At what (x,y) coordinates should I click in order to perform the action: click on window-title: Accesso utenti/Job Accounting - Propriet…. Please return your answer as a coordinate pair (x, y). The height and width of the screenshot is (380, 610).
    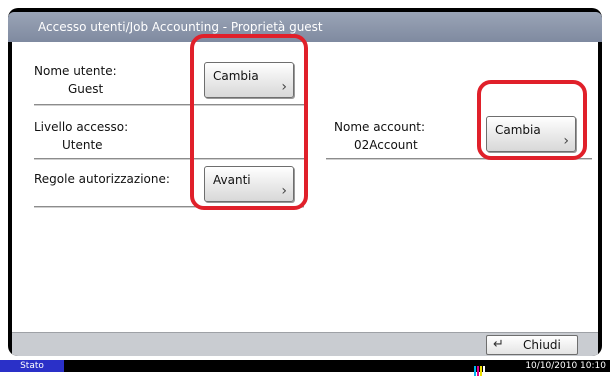
    Looking at the image, I should click on (305, 27).